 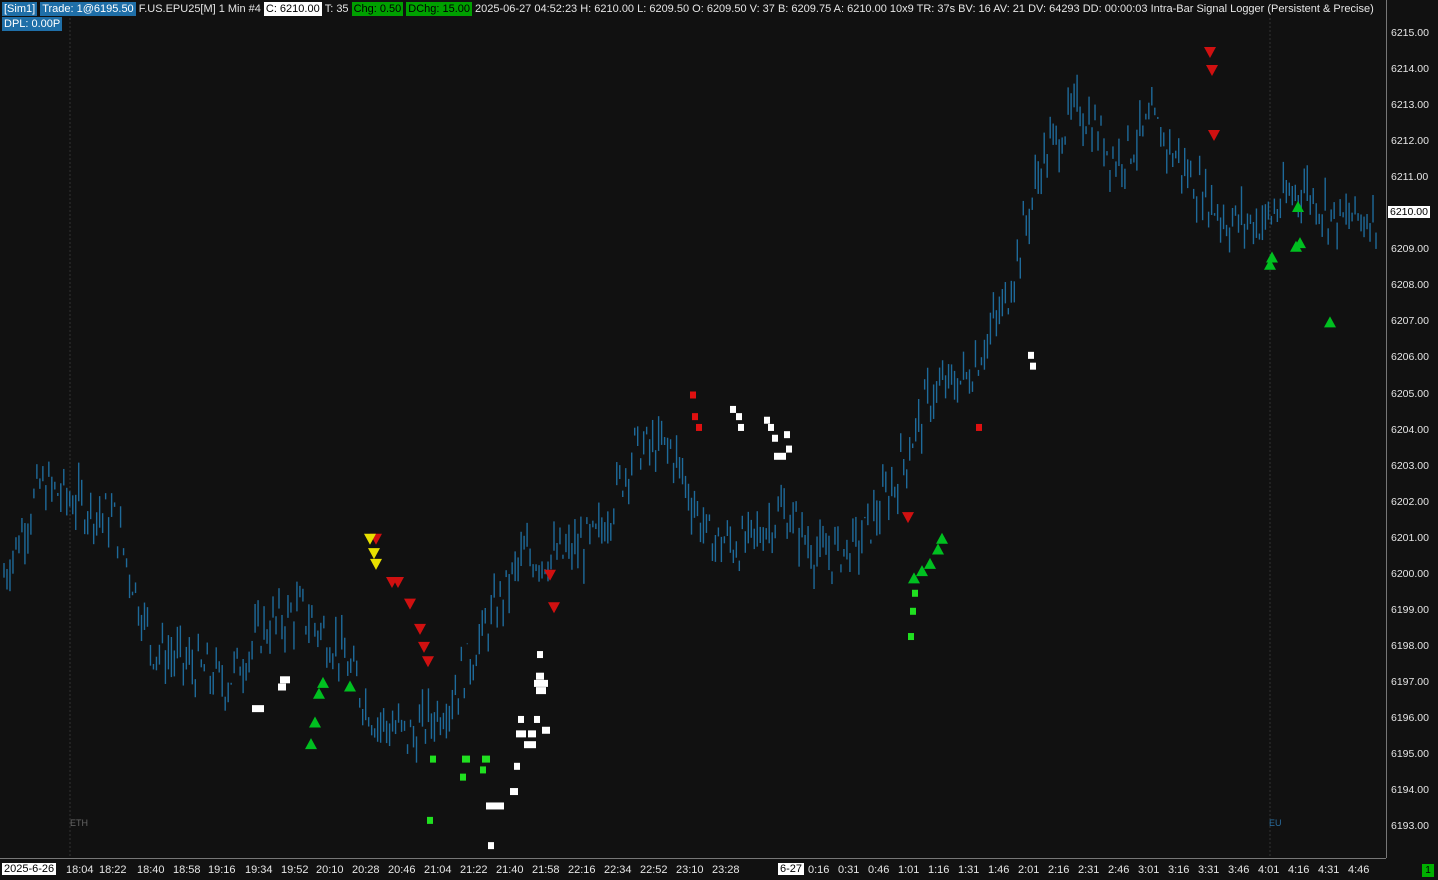 What do you see at coordinates (1410, 105) in the screenshot?
I see `price-axis-label: 6213.00` at bounding box center [1410, 105].